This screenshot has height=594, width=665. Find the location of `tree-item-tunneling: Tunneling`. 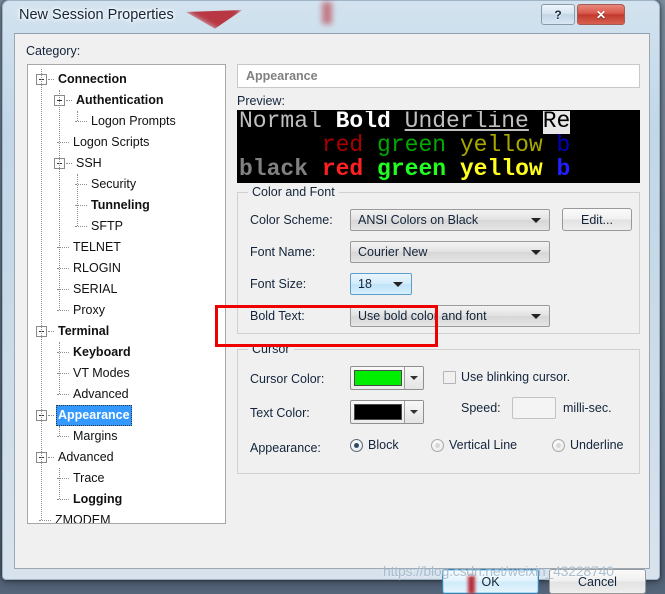

tree-item-tunneling: Tunneling is located at coordinates (126, 205).